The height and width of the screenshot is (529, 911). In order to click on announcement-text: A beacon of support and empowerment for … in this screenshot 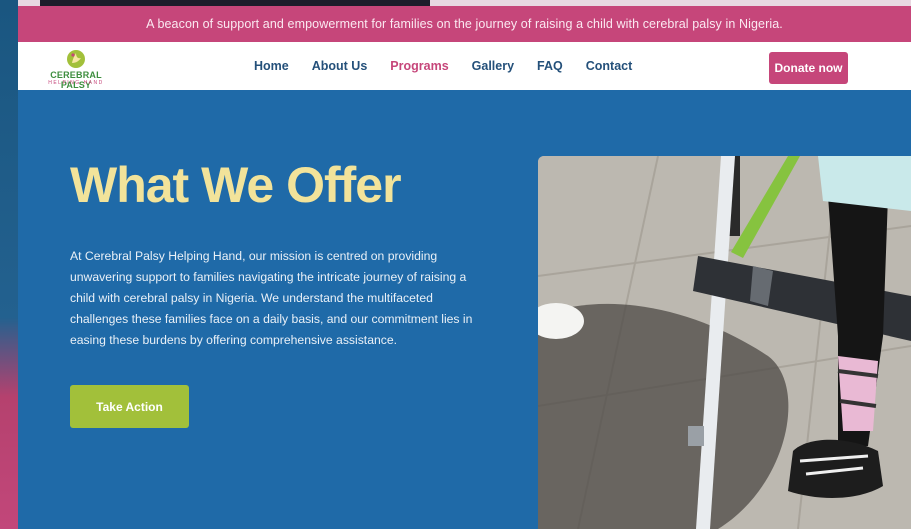, I will do `click(464, 24)`.